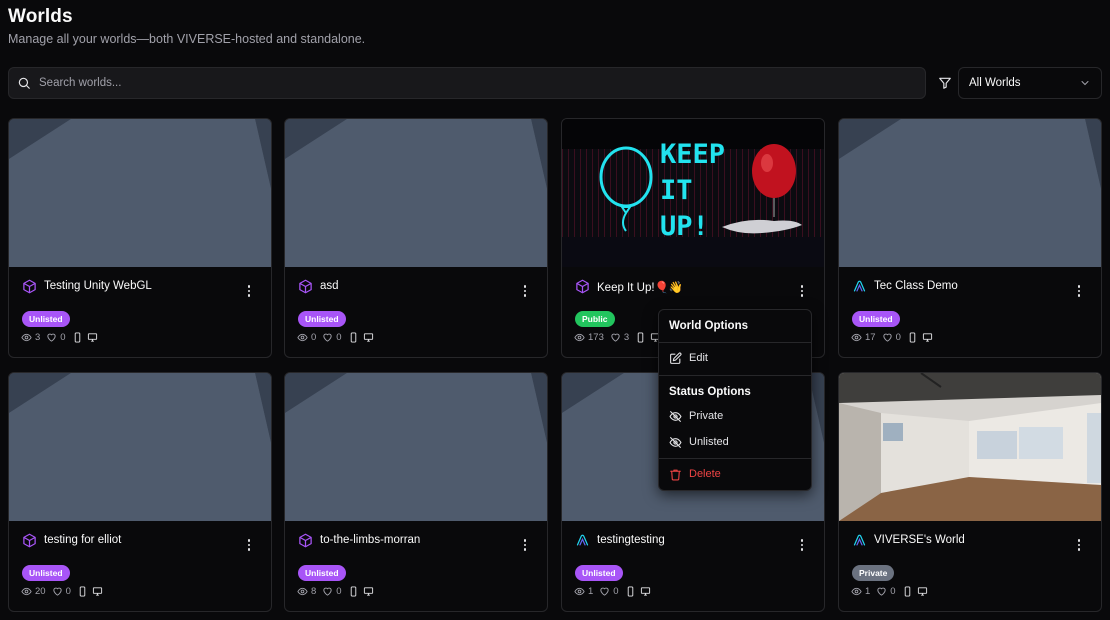 Image resolution: width=1110 pixels, height=620 pixels. I want to click on menu-item-delete-label: Delete, so click(705, 474).